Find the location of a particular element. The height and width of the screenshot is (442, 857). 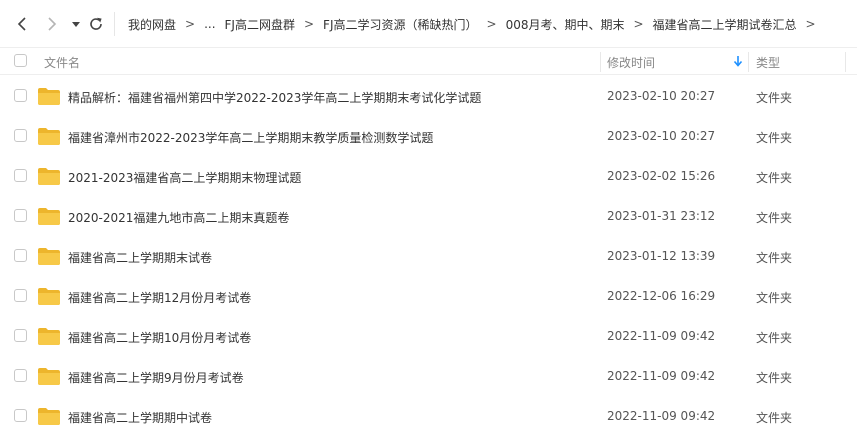

refresh-icon is located at coordinates (96, 23).